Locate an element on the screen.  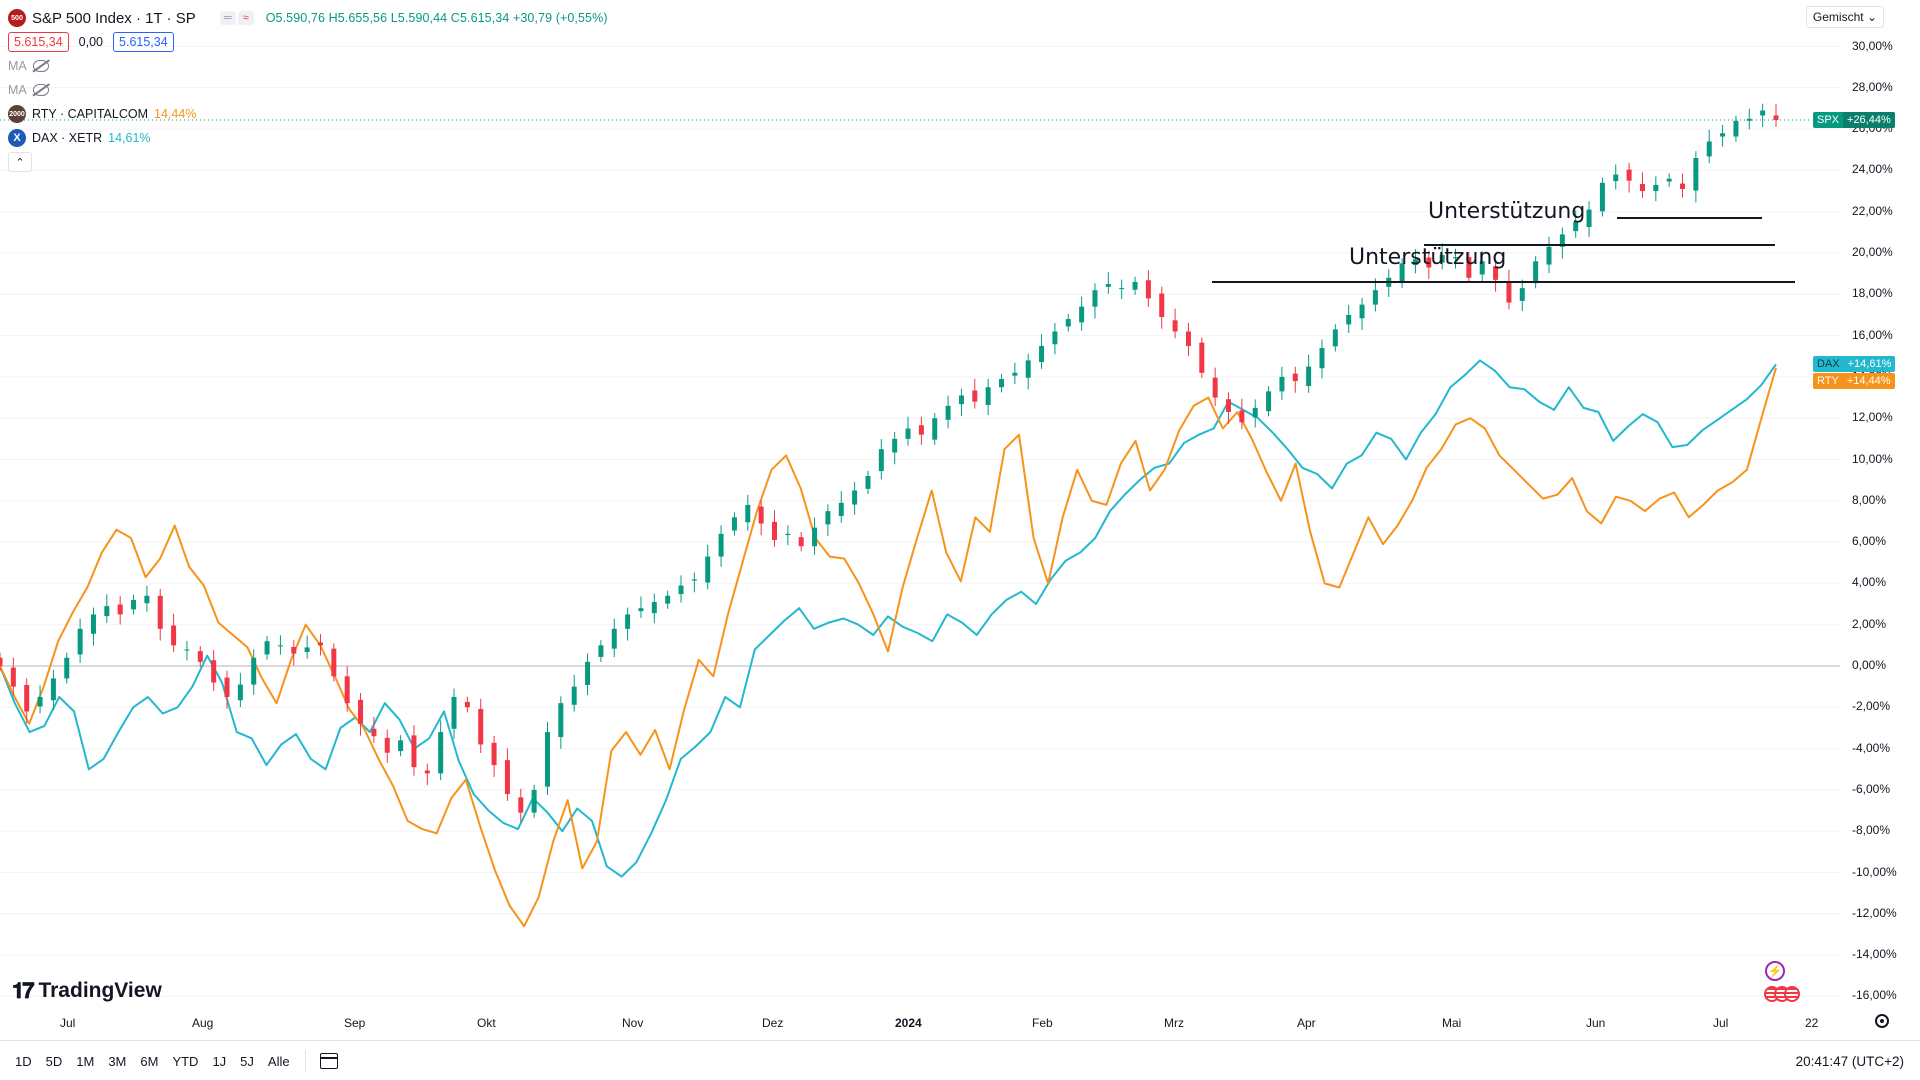
support-annotation-upper: Unterstützung is located at coordinates (1506, 211).